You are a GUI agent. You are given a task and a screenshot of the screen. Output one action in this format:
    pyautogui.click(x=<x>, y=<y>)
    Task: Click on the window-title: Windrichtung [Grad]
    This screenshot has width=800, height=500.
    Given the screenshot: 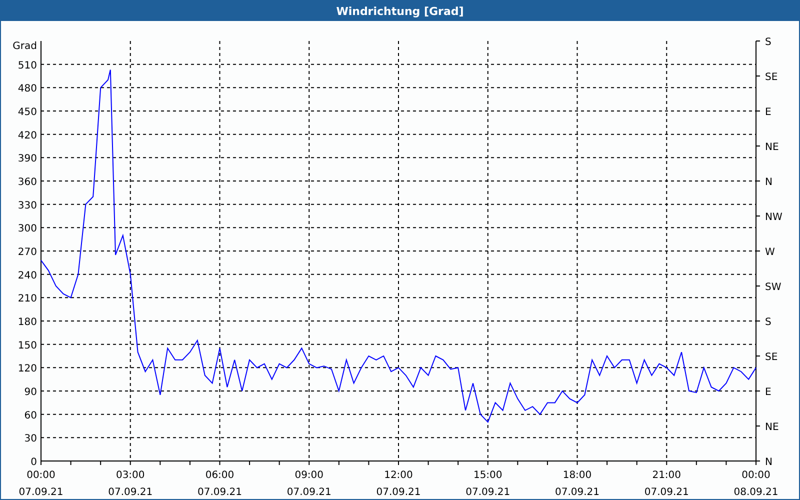 What is the action you would take?
    pyautogui.click(x=400, y=11)
    